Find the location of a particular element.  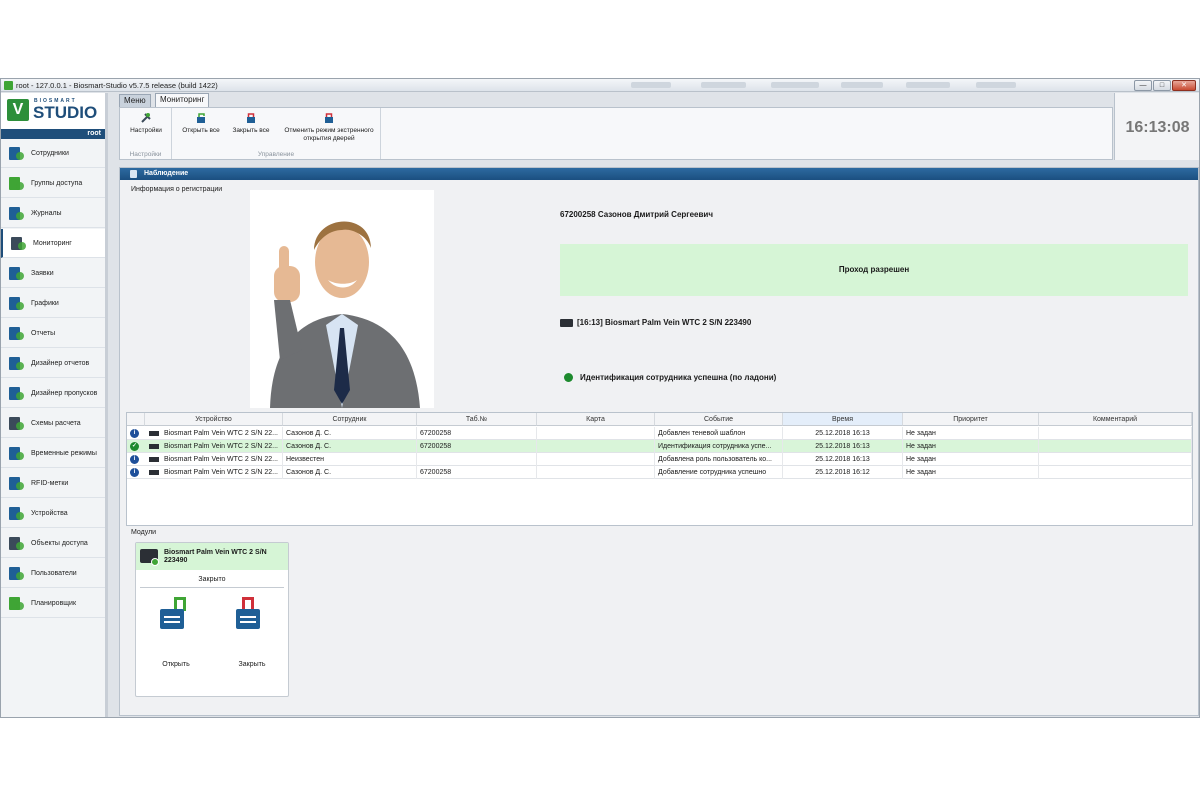

open-door-button: Открыть is located at coordinates (176, 635).